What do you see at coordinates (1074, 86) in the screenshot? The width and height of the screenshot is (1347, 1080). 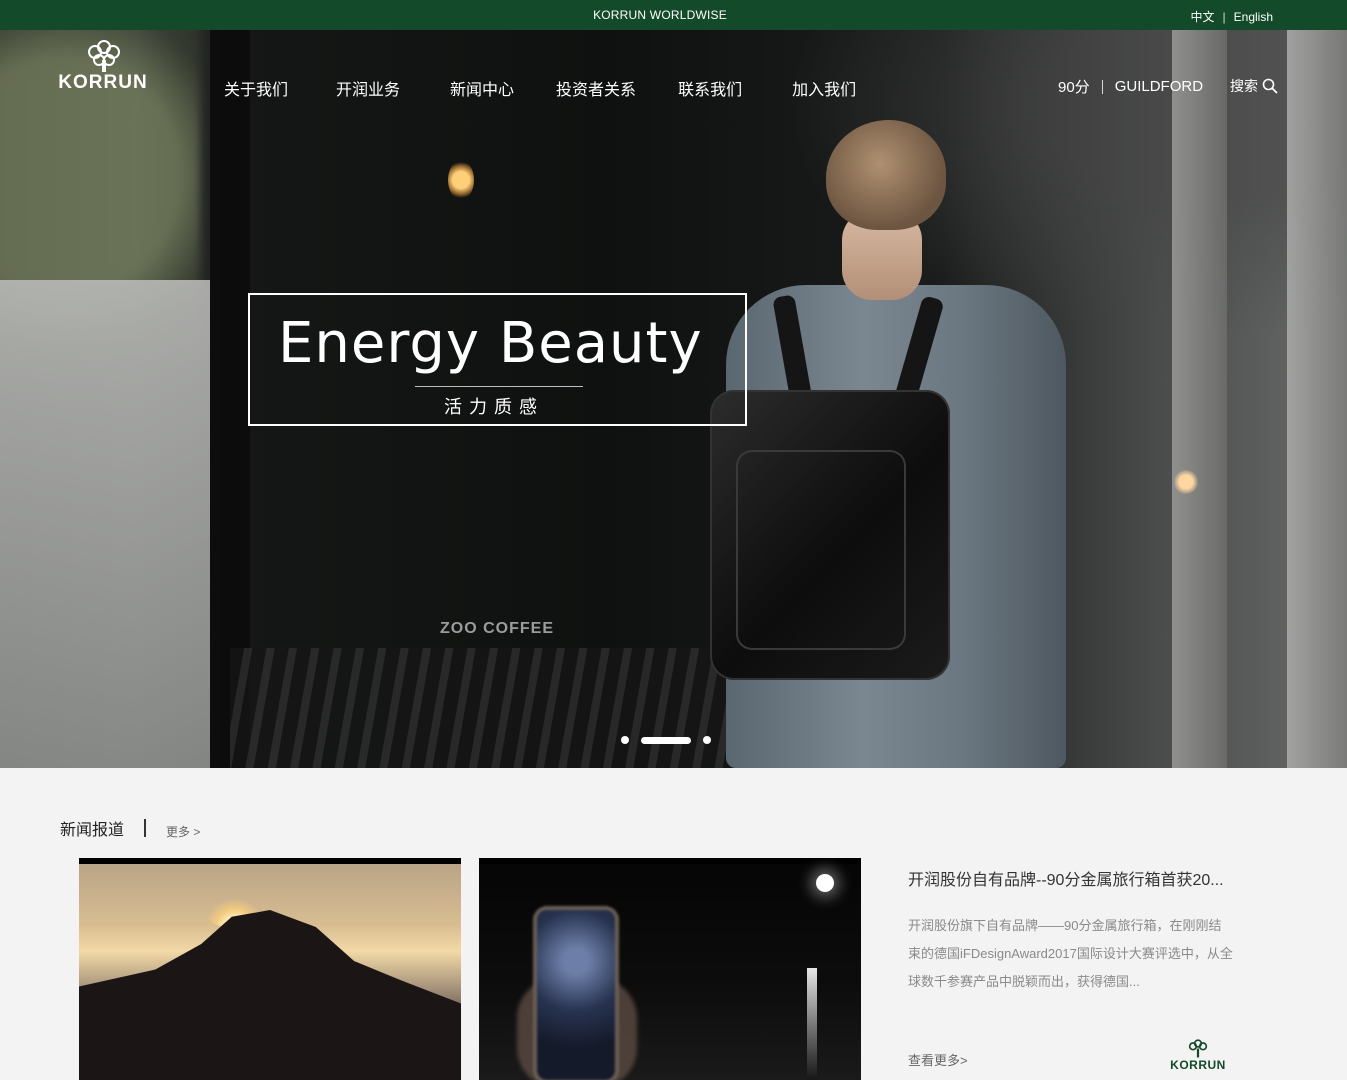 I see `brand-link-90fen: 90分` at bounding box center [1074, 86].